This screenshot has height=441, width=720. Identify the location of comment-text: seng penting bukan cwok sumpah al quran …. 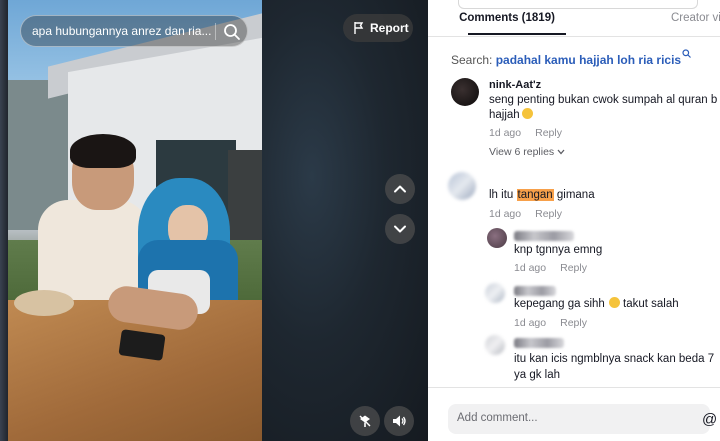
(603, 100).